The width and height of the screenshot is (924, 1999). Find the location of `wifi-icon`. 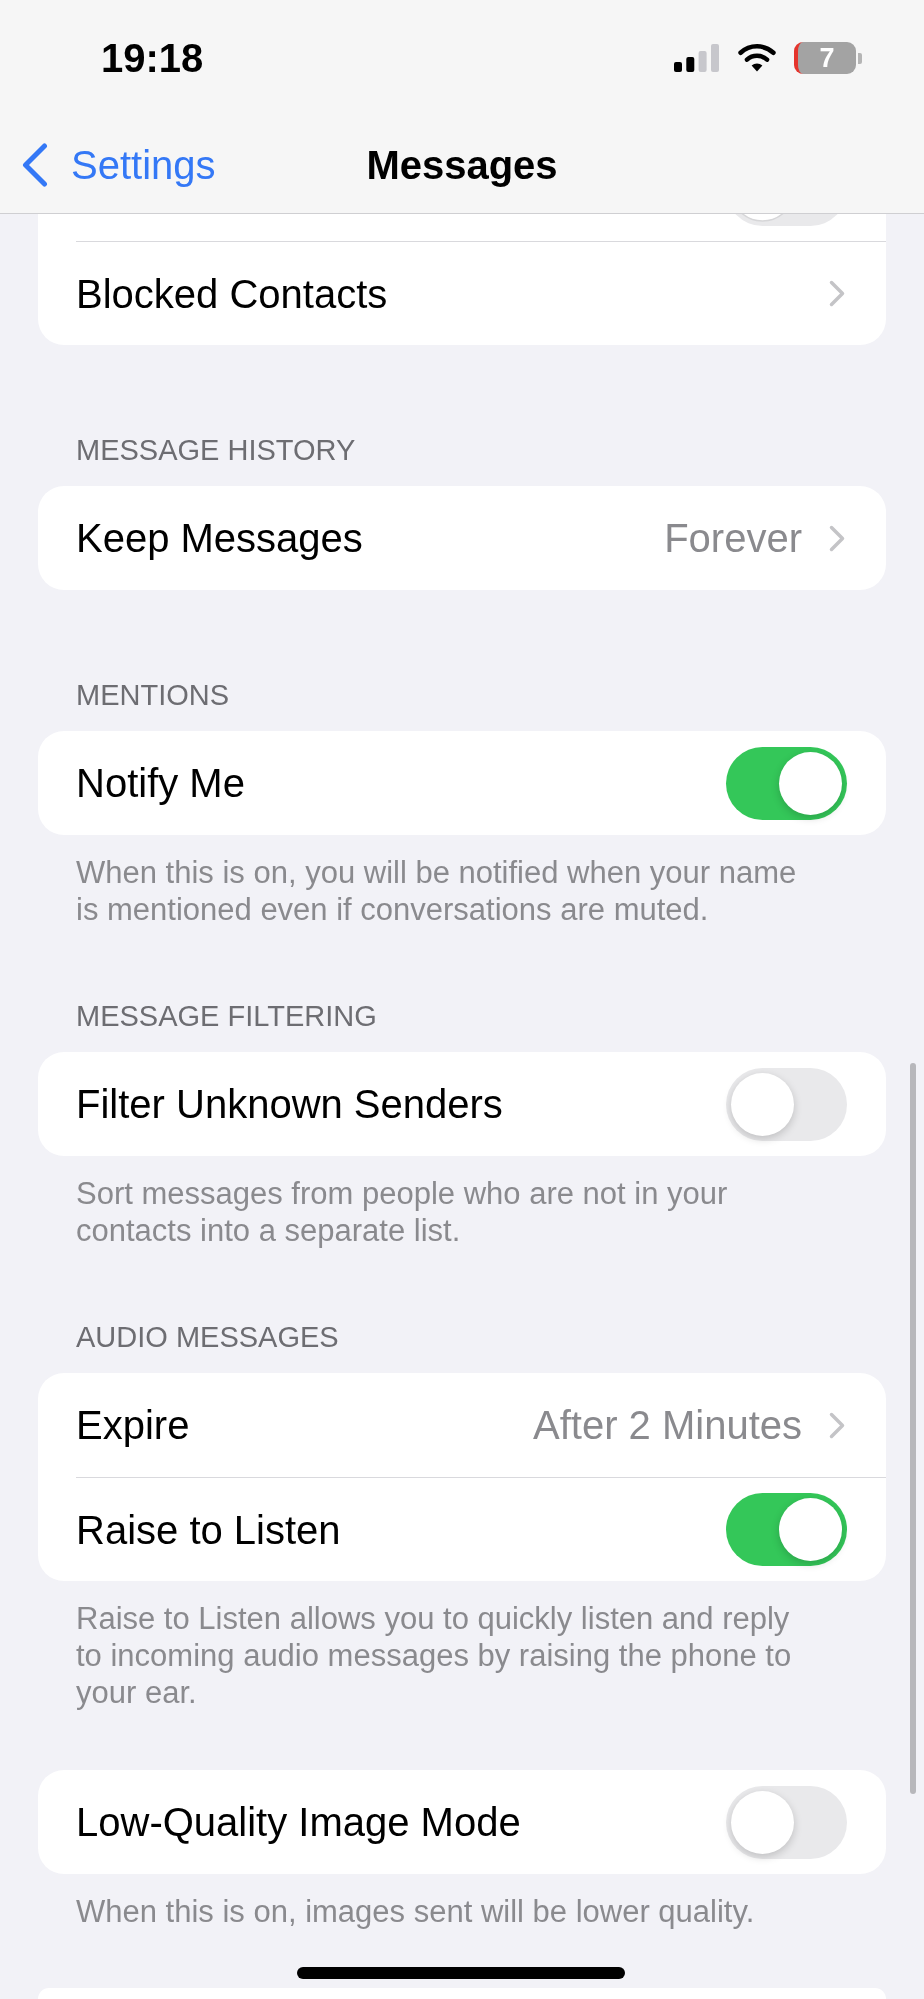

wifi-icon is located at coordinates (757, 58).